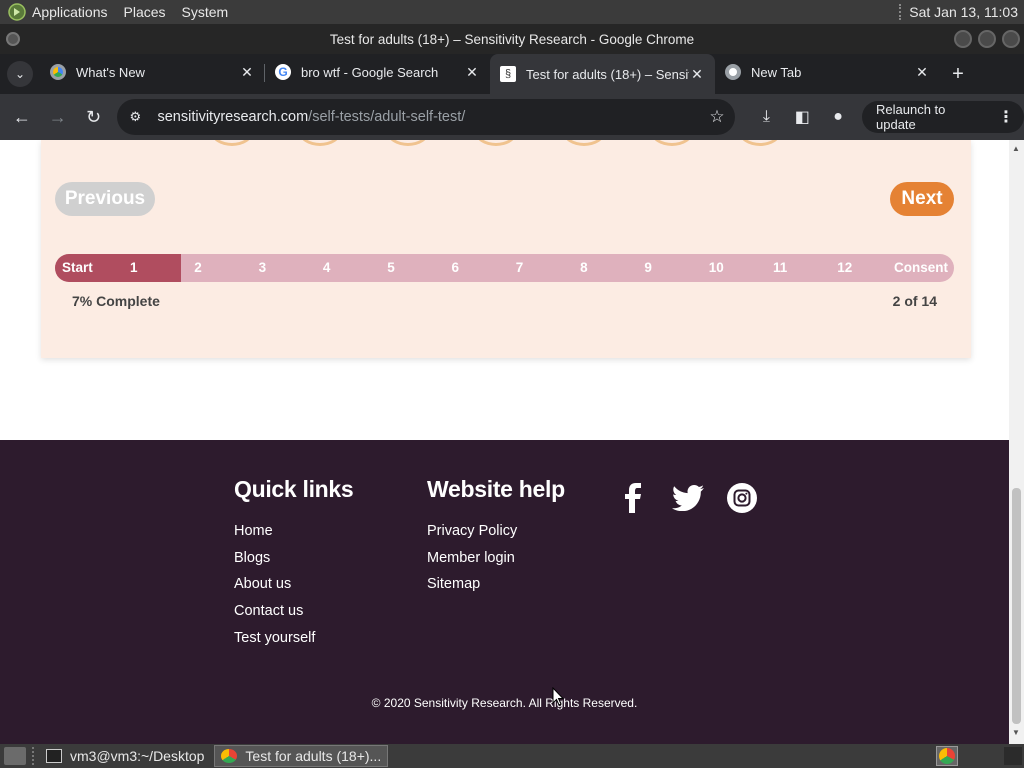  Describe the element at coordinates (742, 498) in the screenshot. I see `instagram-icon` at that location.